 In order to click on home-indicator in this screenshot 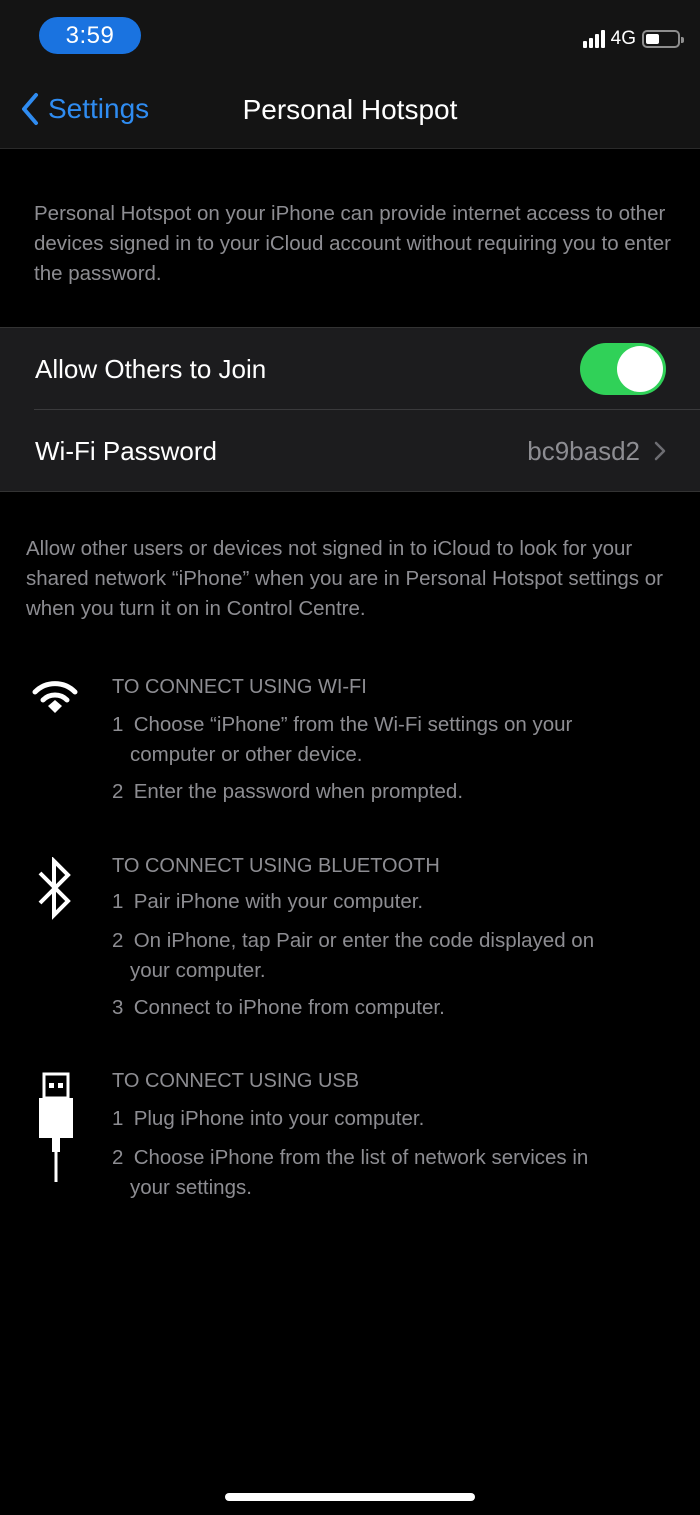, I will do `click(350, 1497)`.